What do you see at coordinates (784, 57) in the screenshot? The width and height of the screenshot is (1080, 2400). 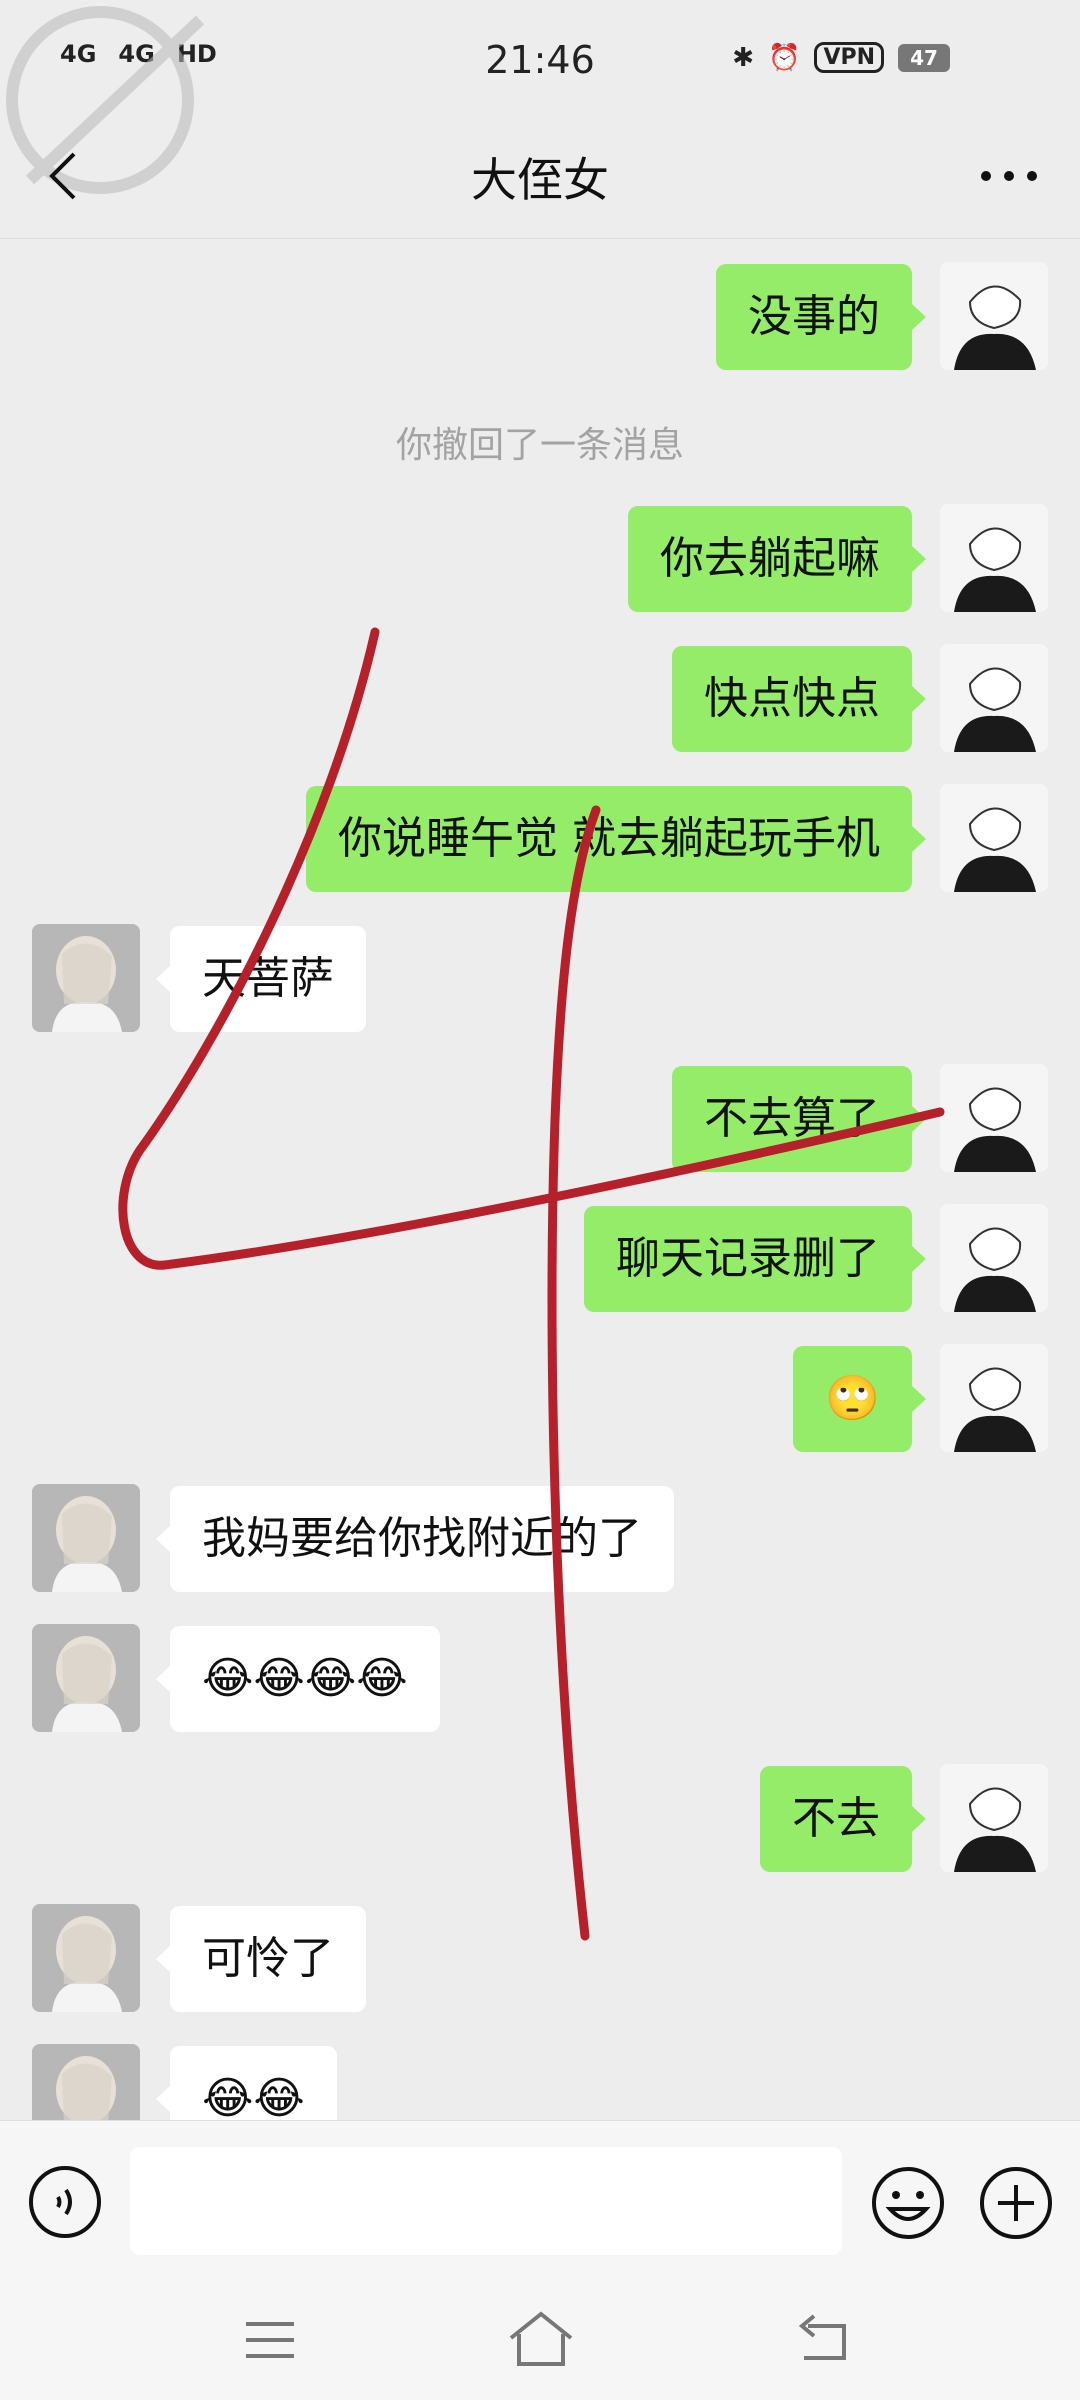 I see `alarm-icon: ⏰` at bounding box center [784, 57].